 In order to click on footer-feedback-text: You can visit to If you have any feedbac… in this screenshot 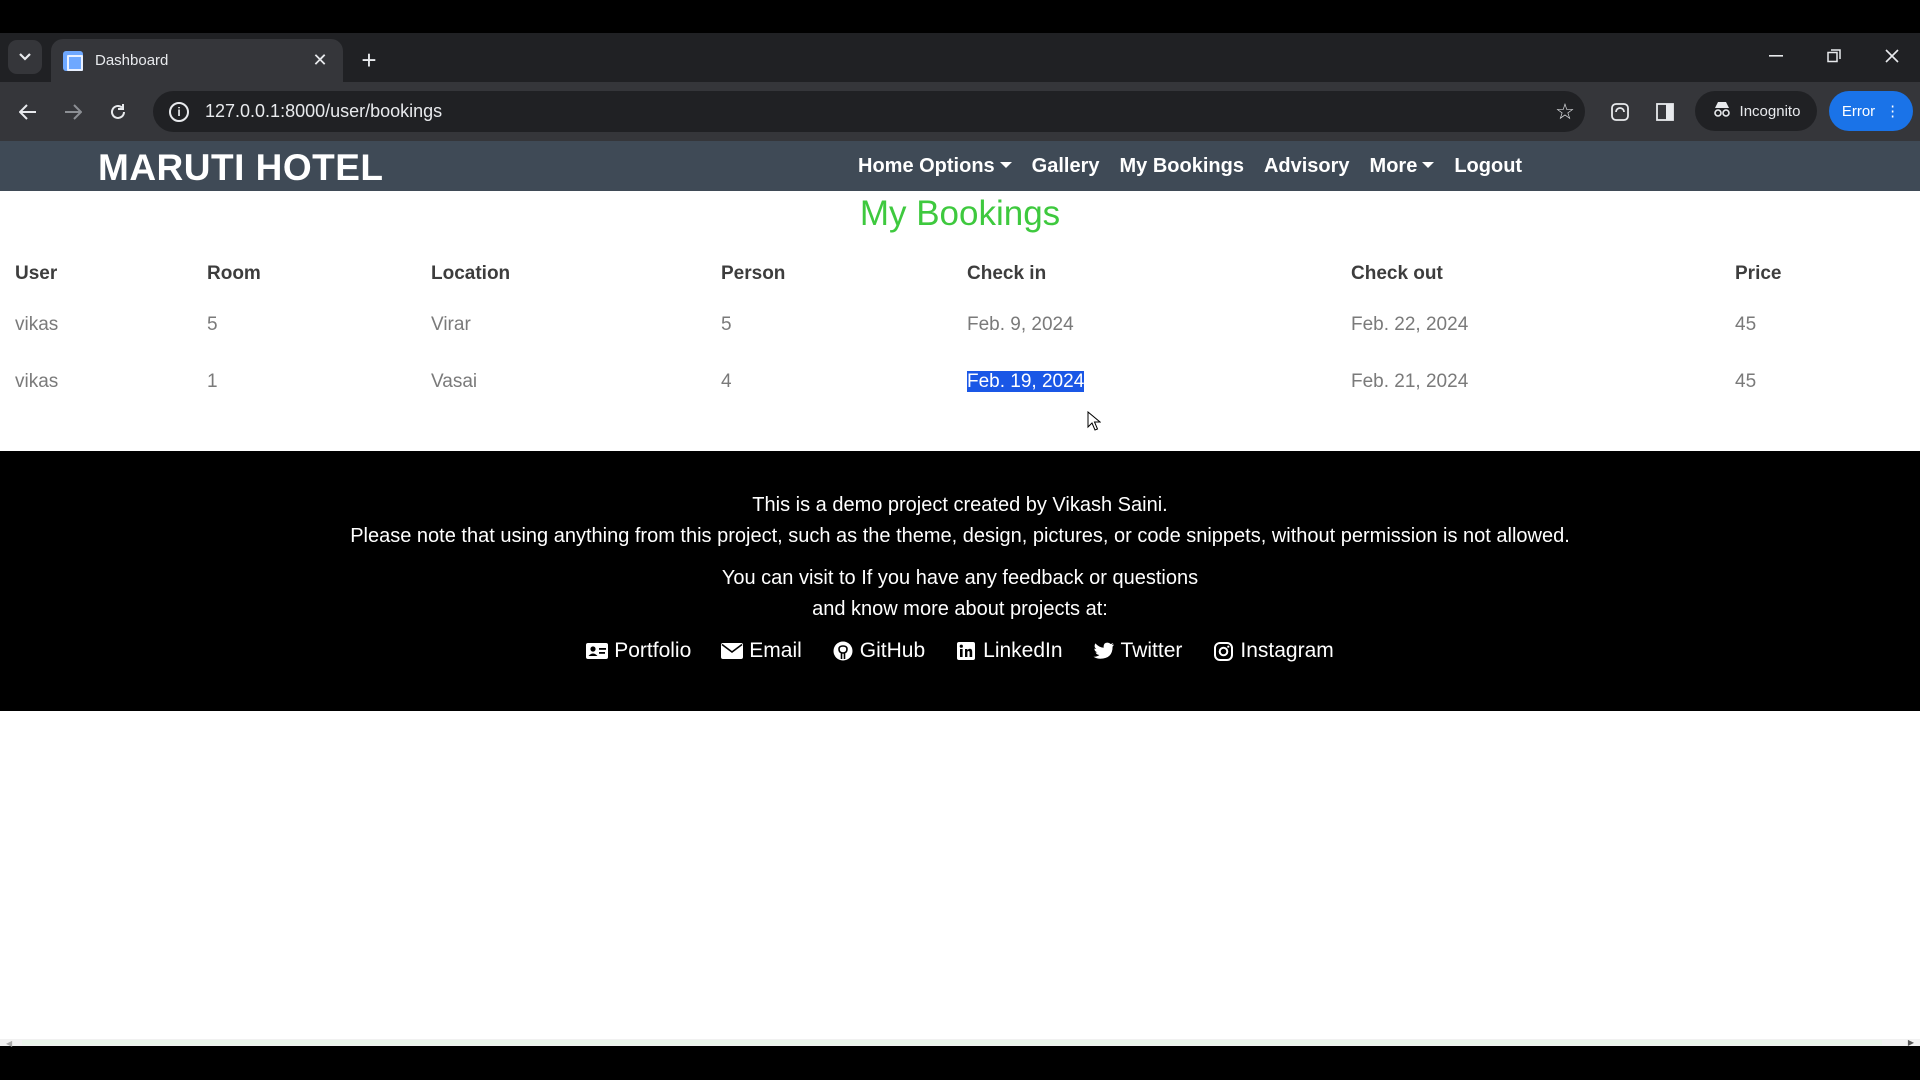, I will do `click(960, 578)`.